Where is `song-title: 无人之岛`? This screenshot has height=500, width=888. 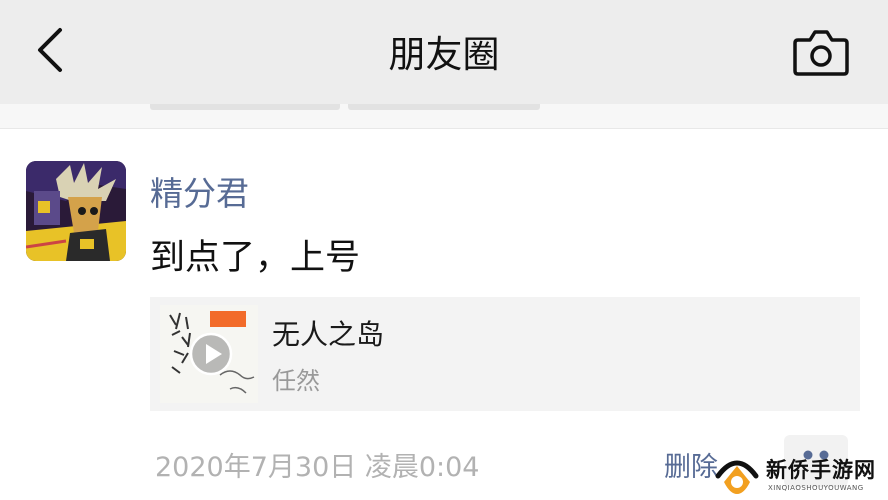 song-title: 无人之岛 is located at coordinates (328, 334).